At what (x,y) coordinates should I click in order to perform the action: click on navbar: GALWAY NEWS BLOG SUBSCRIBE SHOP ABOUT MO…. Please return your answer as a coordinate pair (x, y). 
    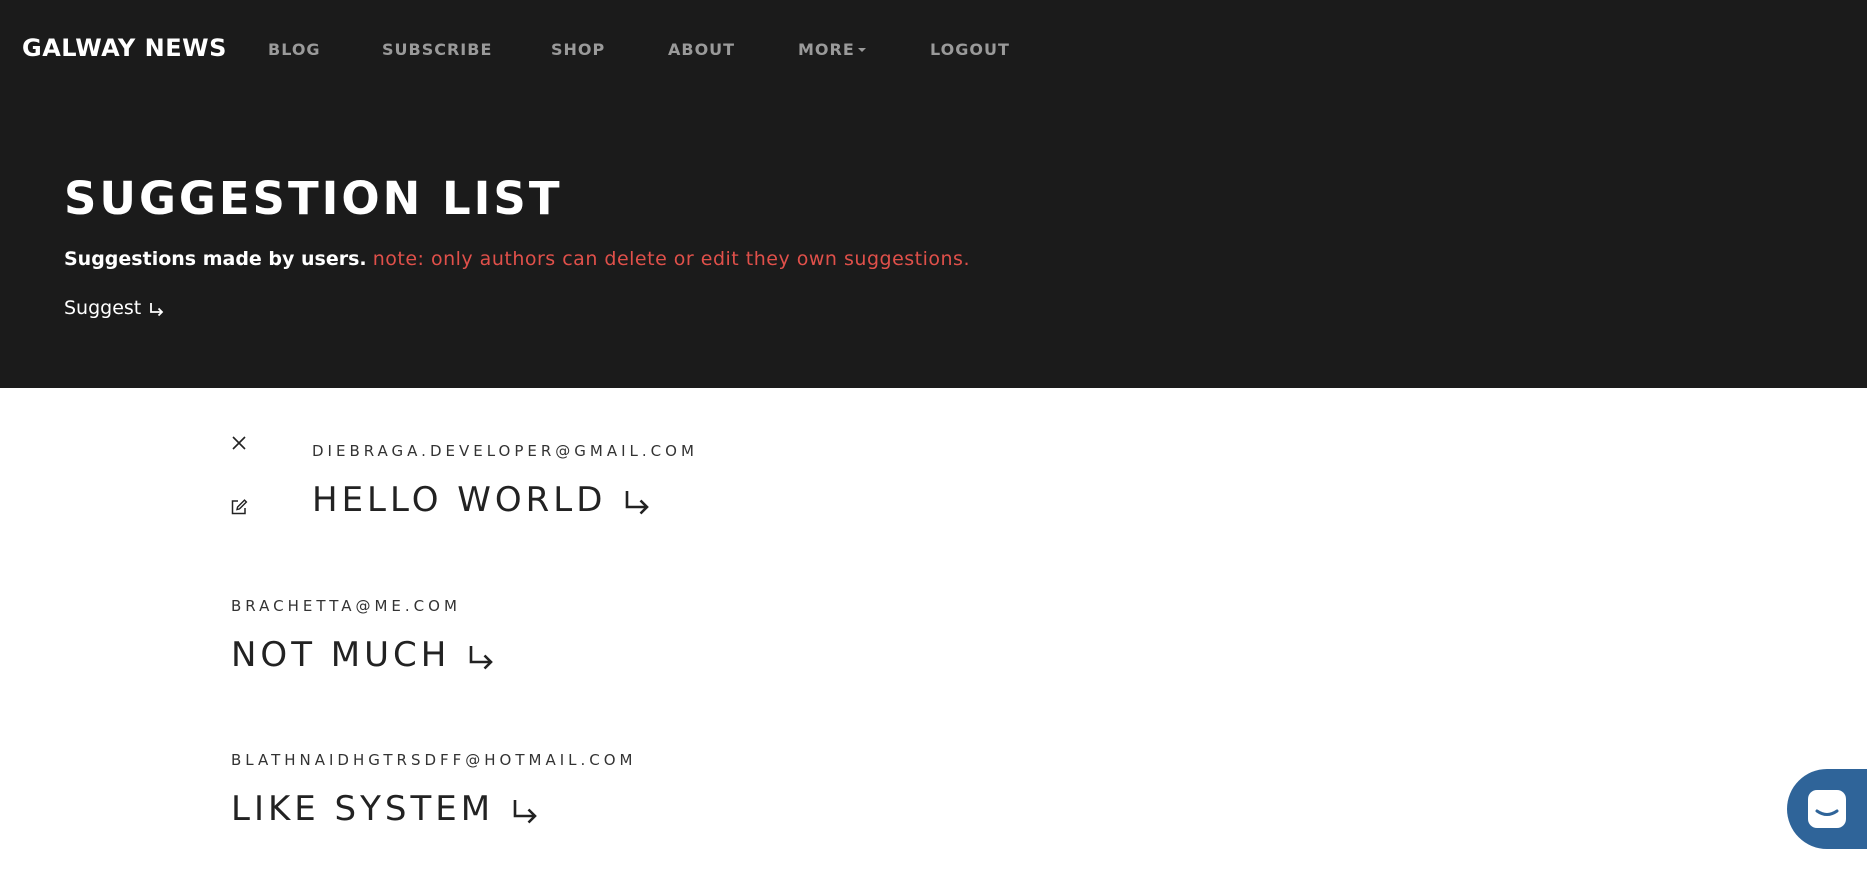
    Looking at the image, I should click on (933, 48).